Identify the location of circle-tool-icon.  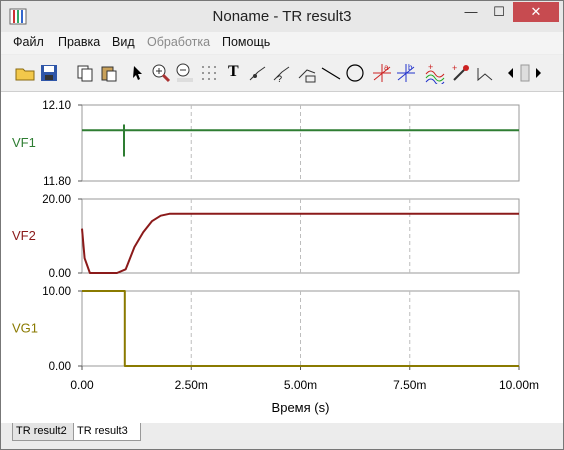
(355, 73).